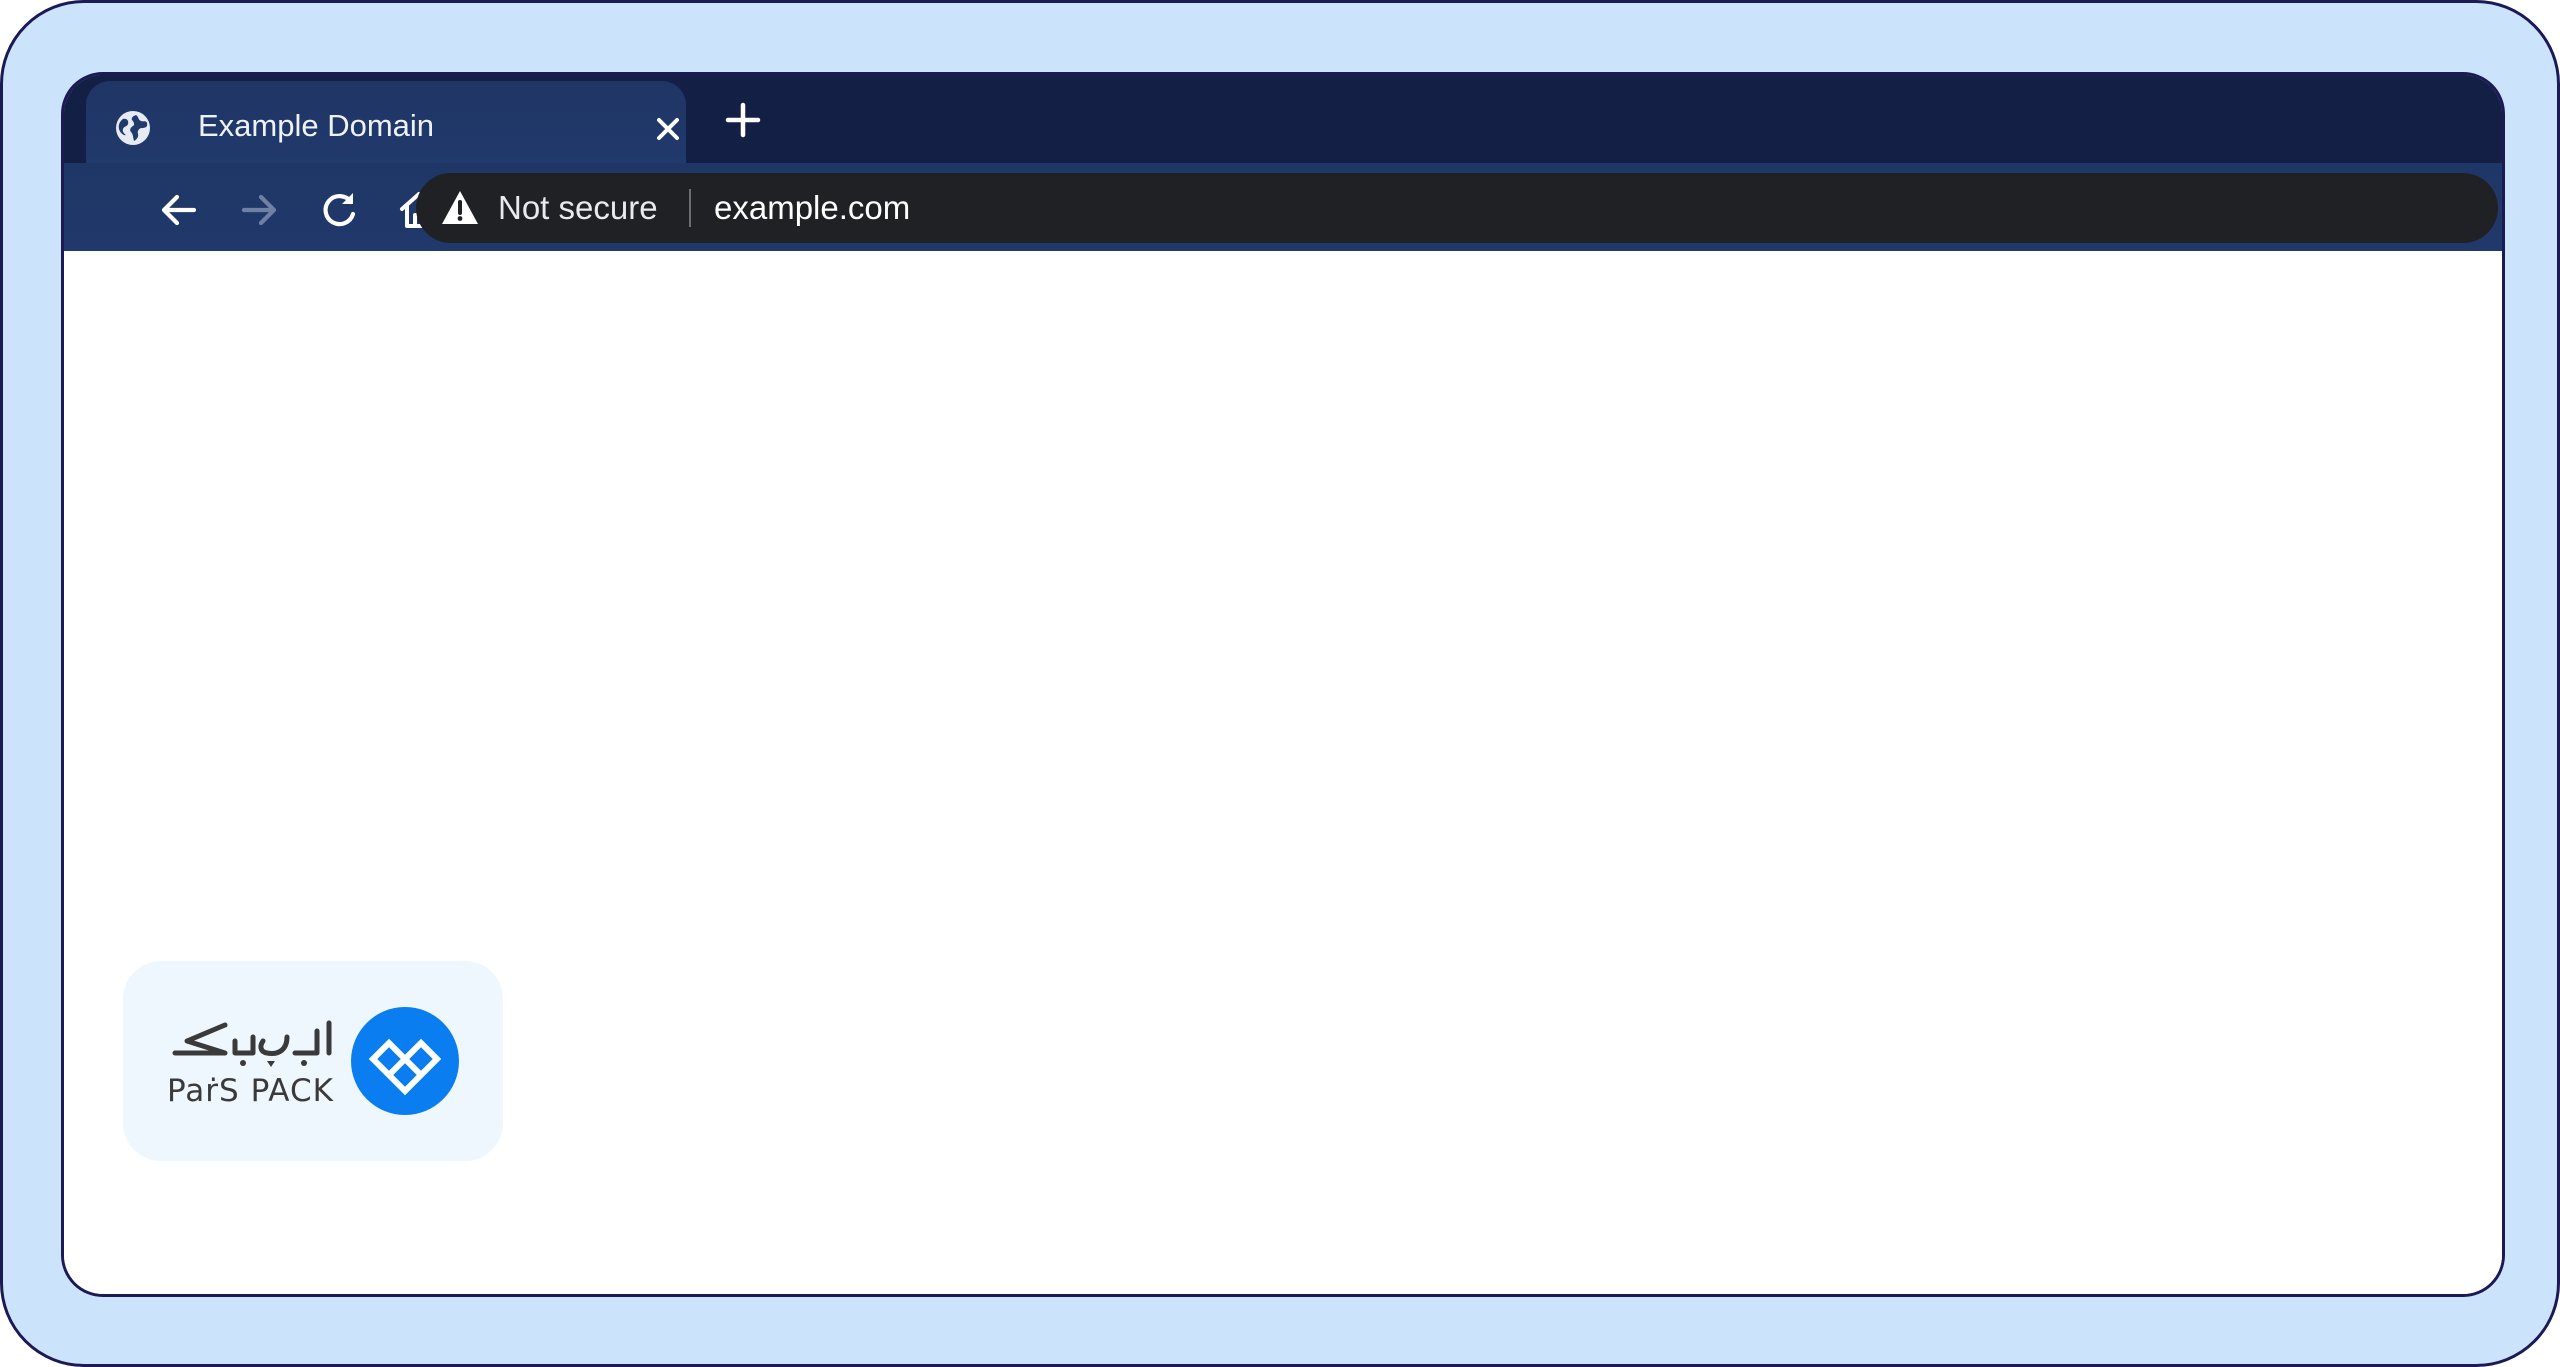  What do you see at coordinates (1457, 208) in the screenshot?
I see `address-bar: Not secure example.com` at bounding box center [1457, 208].